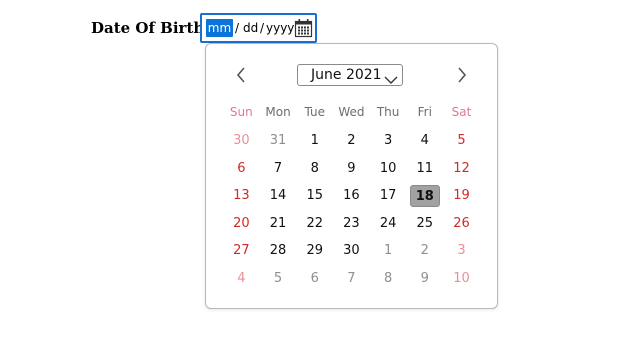  Describe the element at coordinates (346, 75) in the screenshot. I see `month-year-value: June 2021` at that location.